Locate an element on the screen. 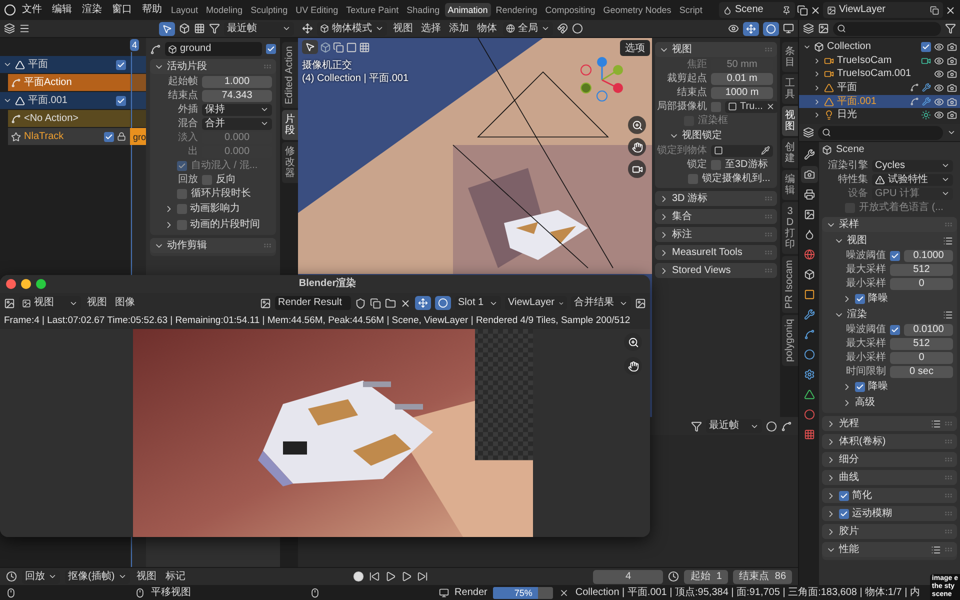  minimize-button is located at coordinates (26, 284).